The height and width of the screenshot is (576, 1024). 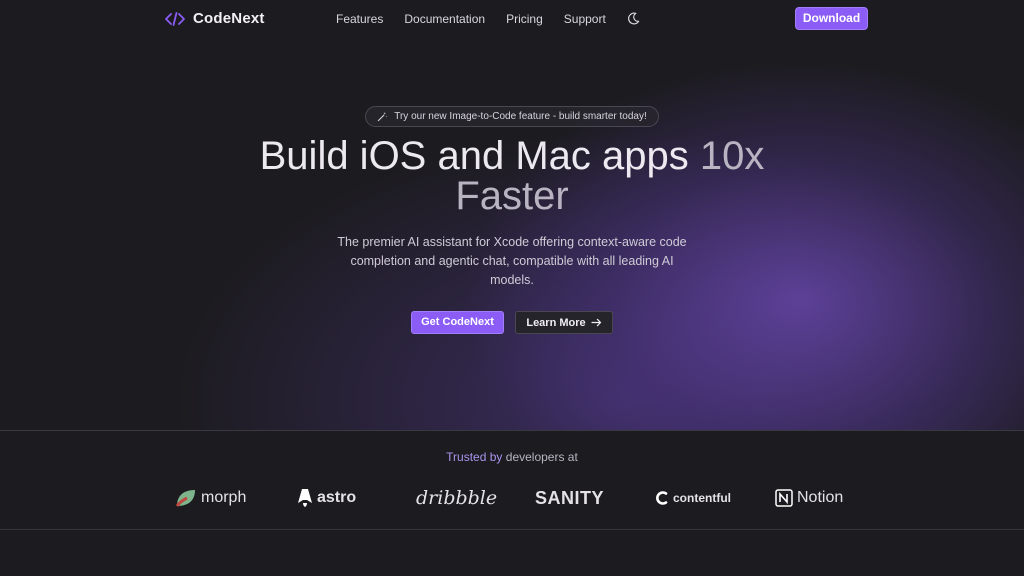 What do you see at coordinates (732, 156) in the screenshot?
I see `headline-part2: 10x` at bounding box center [732, 156].